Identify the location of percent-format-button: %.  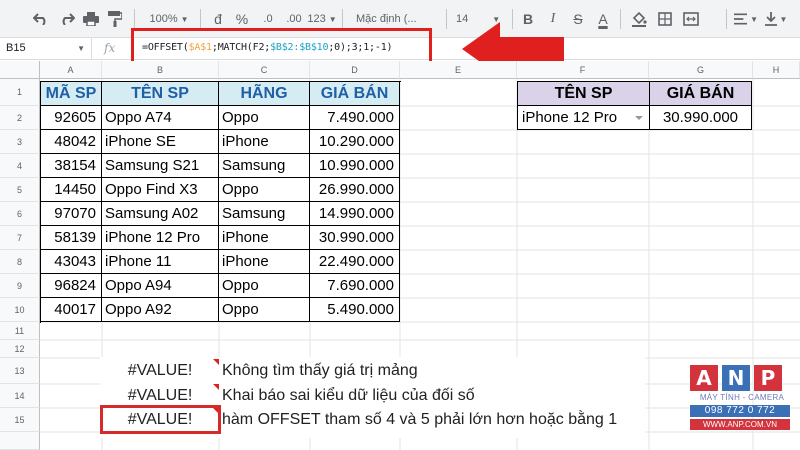
(242, 19).